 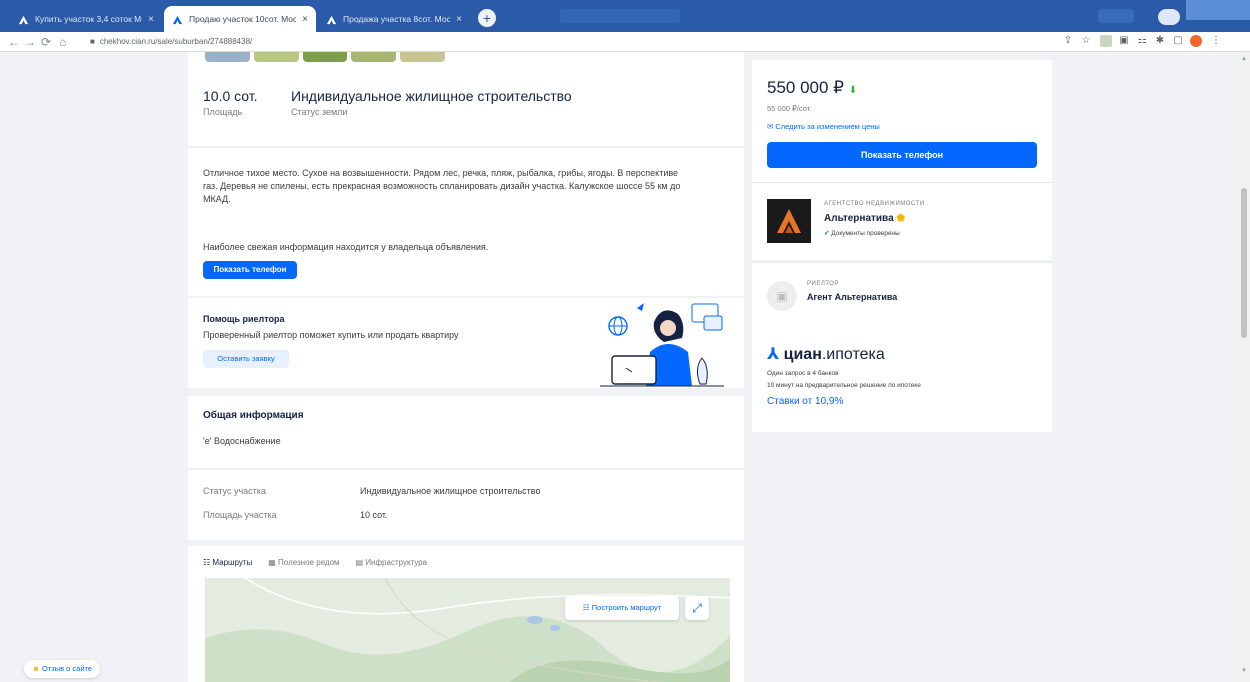 I want to click on realtor-name: Агент Альтернатива, so click(x=852, y=297).